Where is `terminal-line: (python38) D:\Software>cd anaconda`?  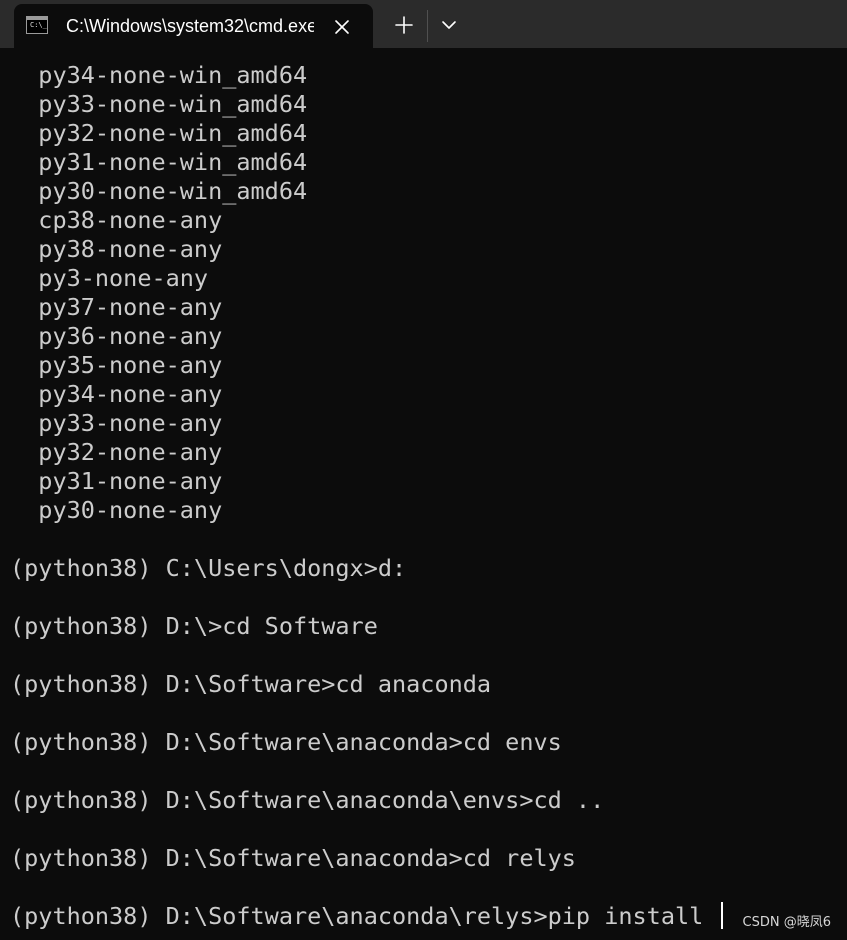
terminal-line: (python38) D:\Software>cd anaconda is located at coordinates (251, 684).